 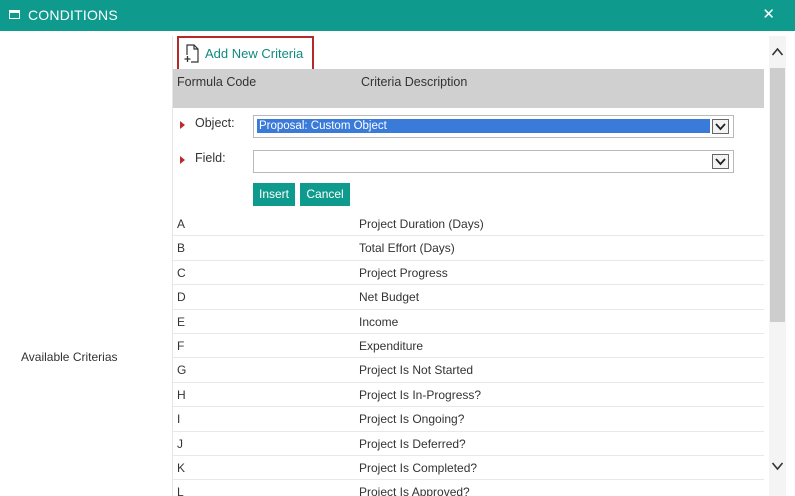 What do you see at coordinates (768, 14) in the screenshot?
I see `close-icon: ✕` at bounding box center [768, 14].